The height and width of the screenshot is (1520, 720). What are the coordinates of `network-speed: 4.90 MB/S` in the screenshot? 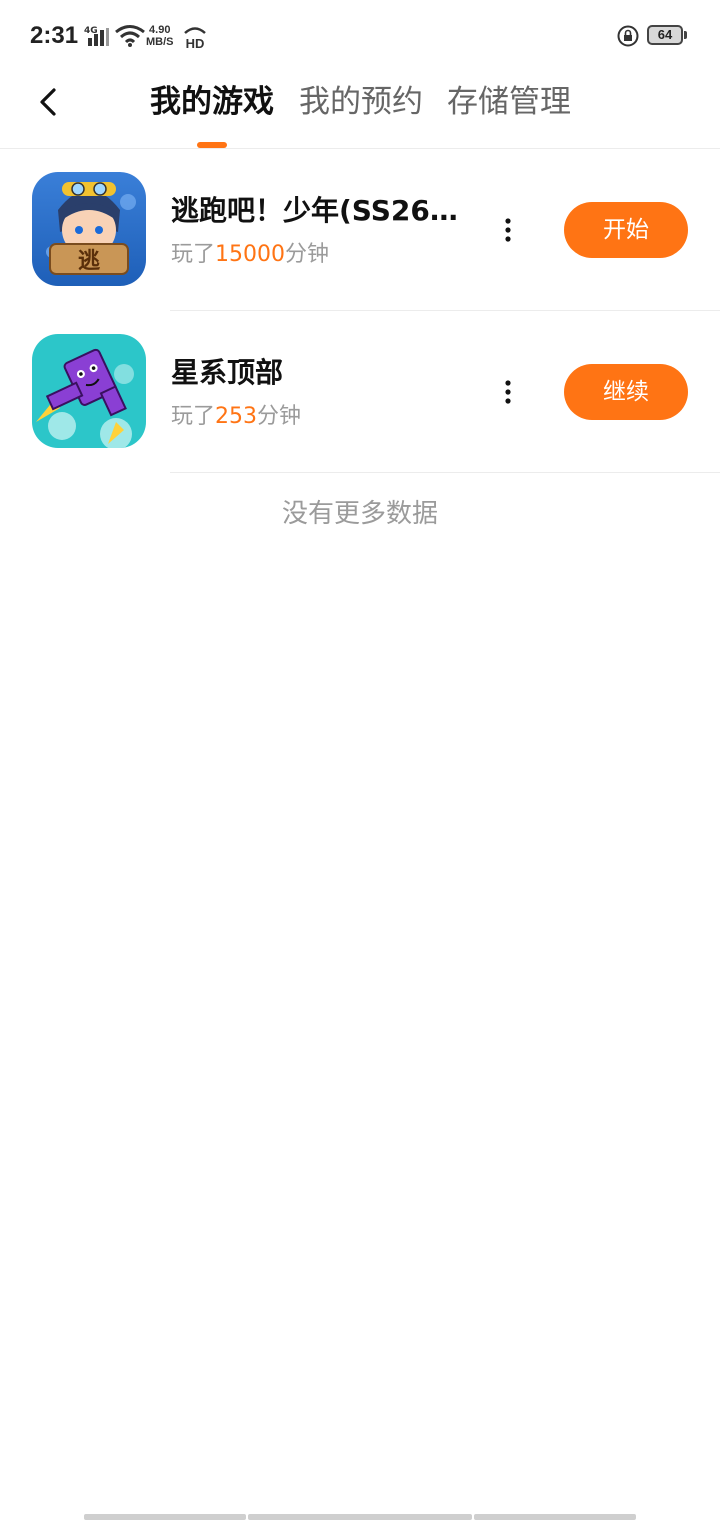 It's located at (160, 36).